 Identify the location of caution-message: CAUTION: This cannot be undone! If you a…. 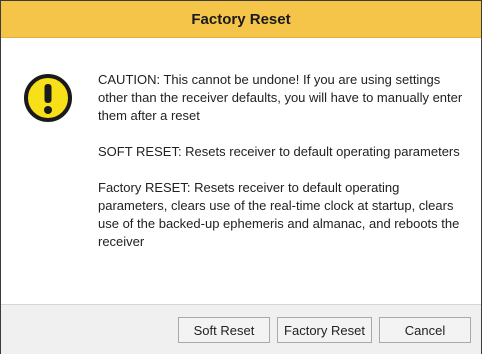
(280, 97).